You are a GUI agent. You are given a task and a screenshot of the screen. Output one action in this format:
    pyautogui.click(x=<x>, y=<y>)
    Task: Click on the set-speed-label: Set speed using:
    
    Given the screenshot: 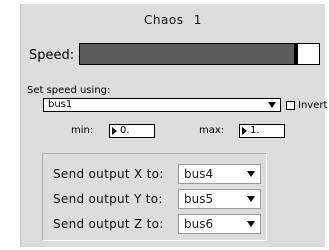 What is the action you would take?
    pyautogui.click(x=69, y=90)
    